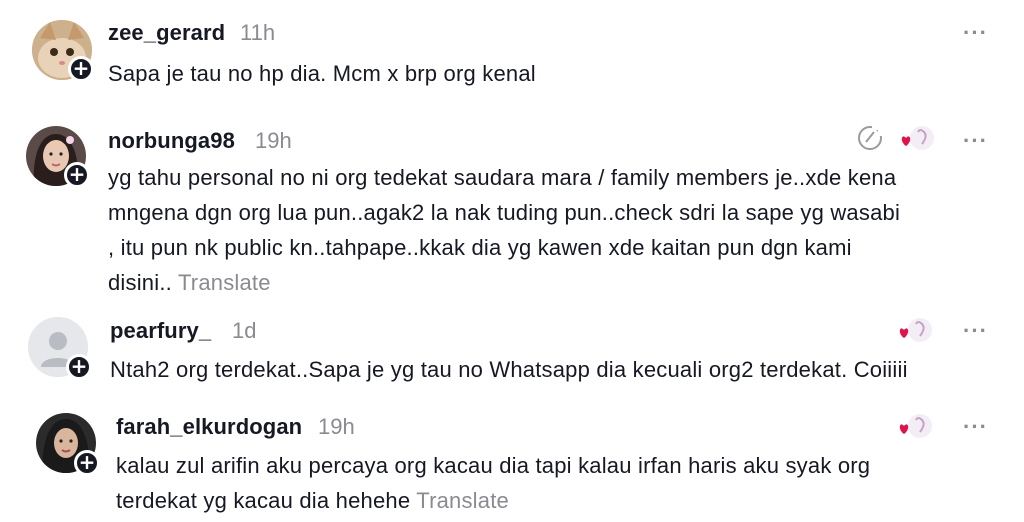 This screenshot has height=522, width=1024. Describe the element at coordinates (263, 500) in the screenshot. I see `comment-line: terdekat yg kacau dia hehehe` at that location.